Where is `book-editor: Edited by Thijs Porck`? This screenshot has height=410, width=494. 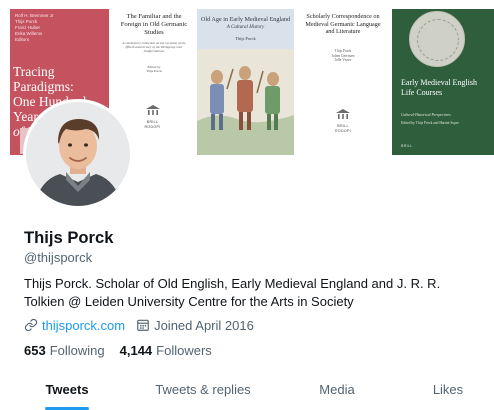
book-editor: Edited by Thijs Porck is located at coordinates (154, 69).